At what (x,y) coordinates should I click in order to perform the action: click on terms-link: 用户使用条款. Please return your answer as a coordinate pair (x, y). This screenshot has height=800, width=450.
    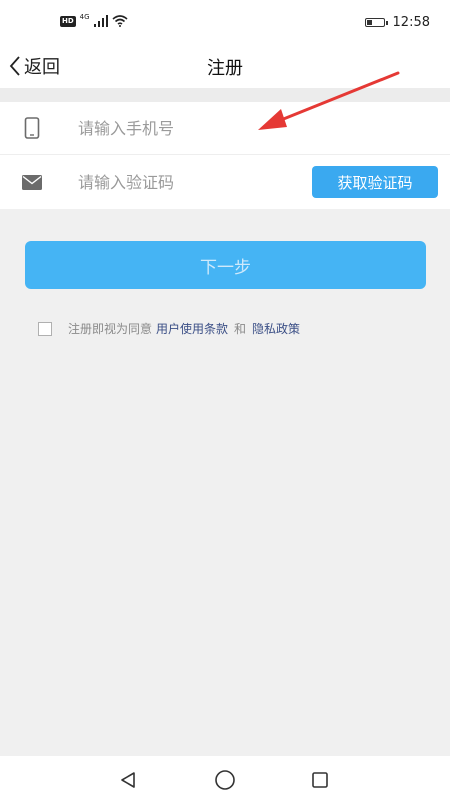
    Looking at the image, I should click on (192, 328).